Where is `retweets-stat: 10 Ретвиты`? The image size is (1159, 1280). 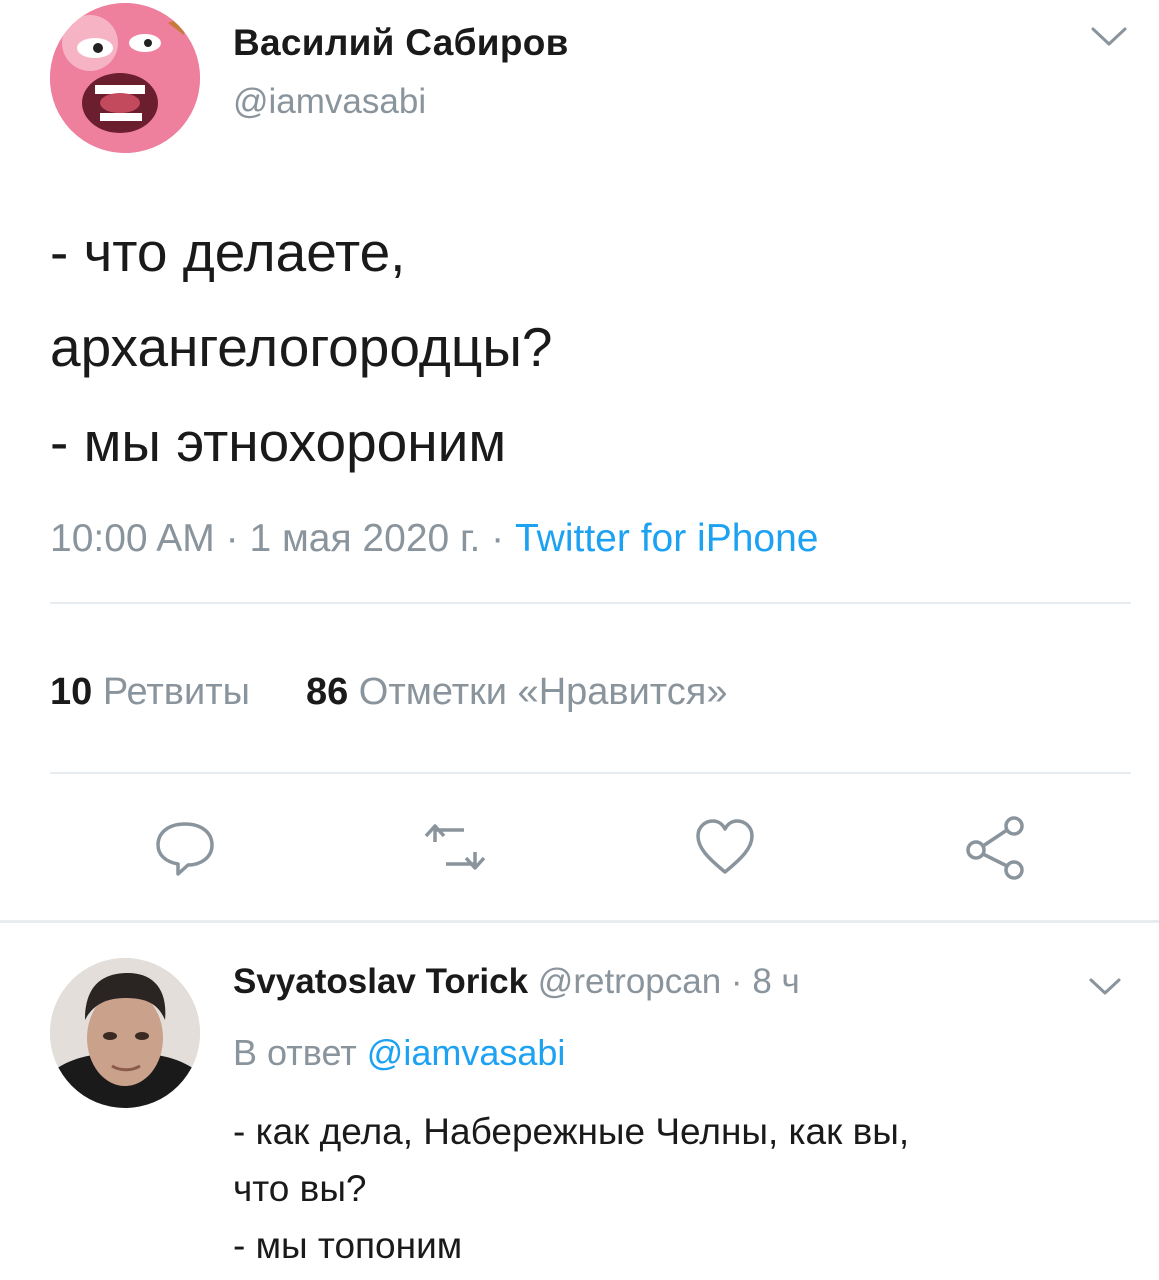
retweets-stat: 10 Ретвиты is located at coordinates (150, 692).